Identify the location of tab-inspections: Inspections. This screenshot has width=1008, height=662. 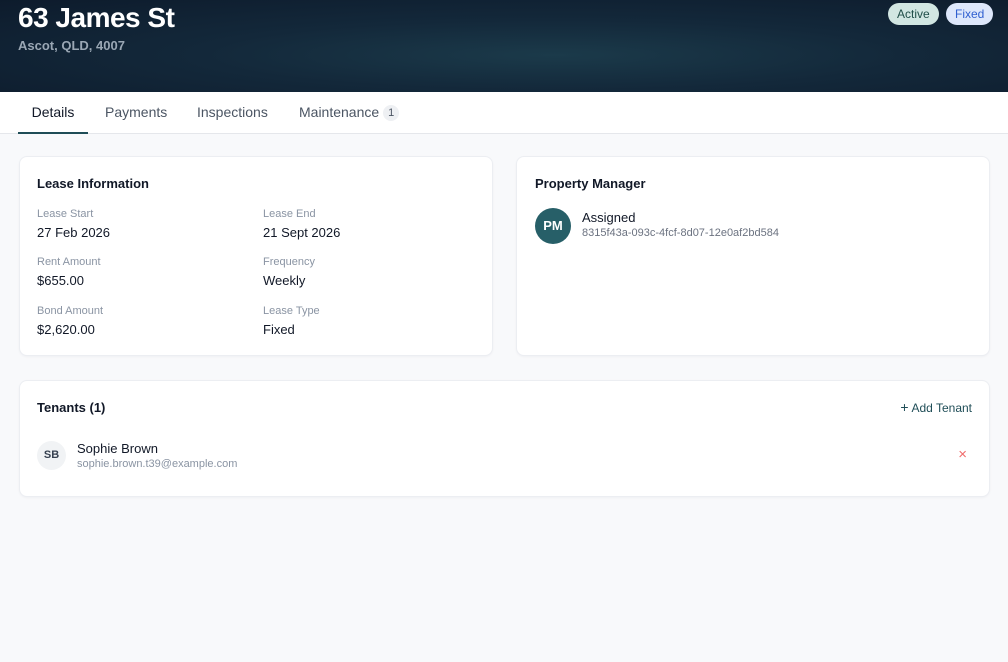
(232, 113).